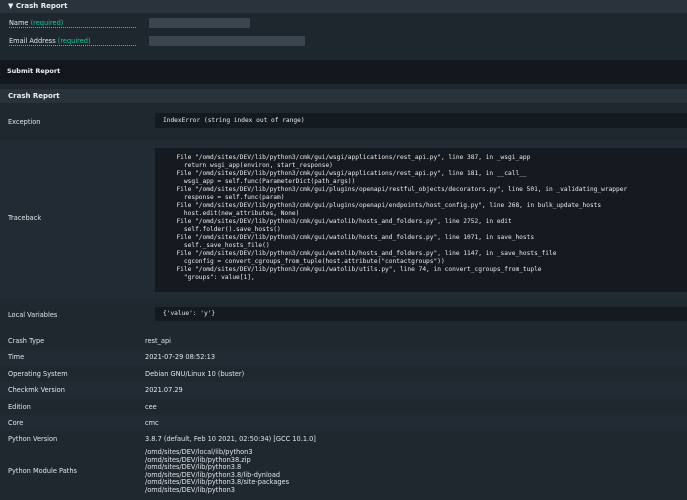  Describe the element at coordinates (421, 314) in the screenshot. I see `locals-box: {'value': 'y'}` at that location.